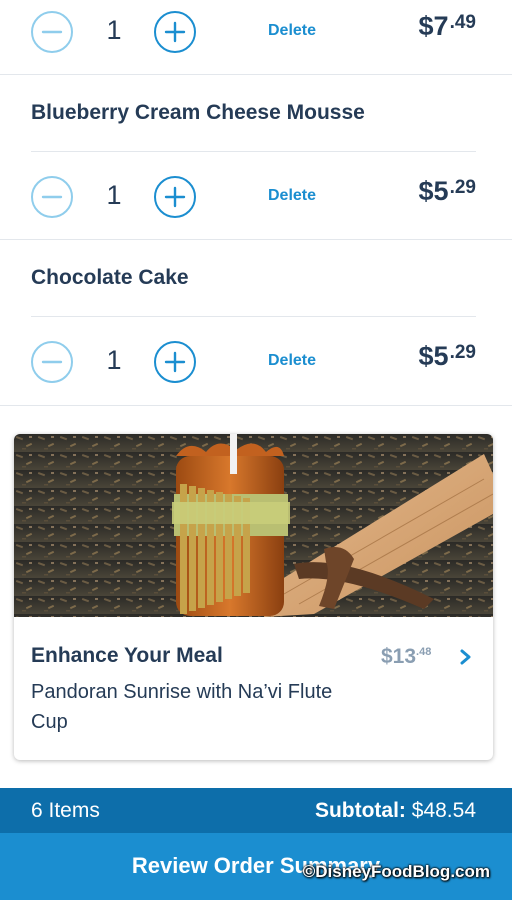 This screenshot has height=900, width=512. I want to click on item-price: $7.49, so click(447, 26).